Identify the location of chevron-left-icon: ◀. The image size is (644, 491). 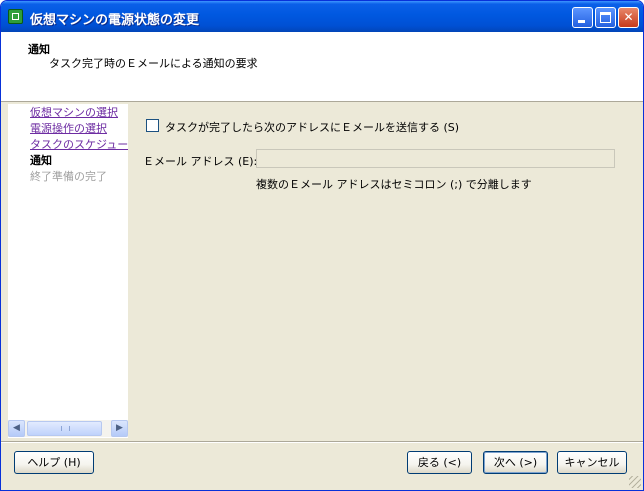
(16, 428).